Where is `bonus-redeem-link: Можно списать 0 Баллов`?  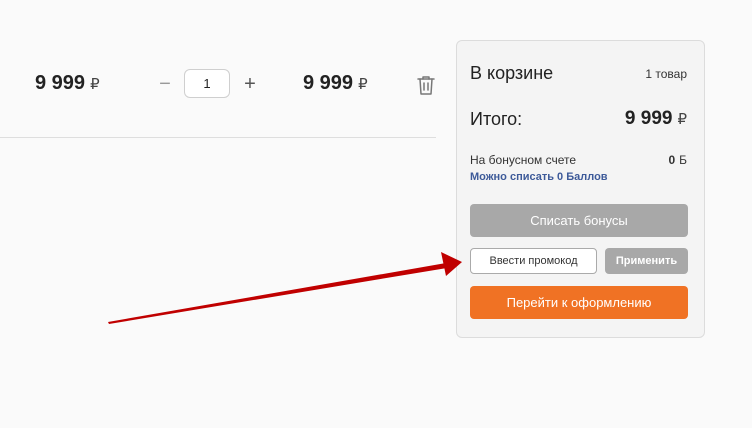
bonus-redeem-link: Можно списать 0 Баллов is located at coordinates (539, 177).